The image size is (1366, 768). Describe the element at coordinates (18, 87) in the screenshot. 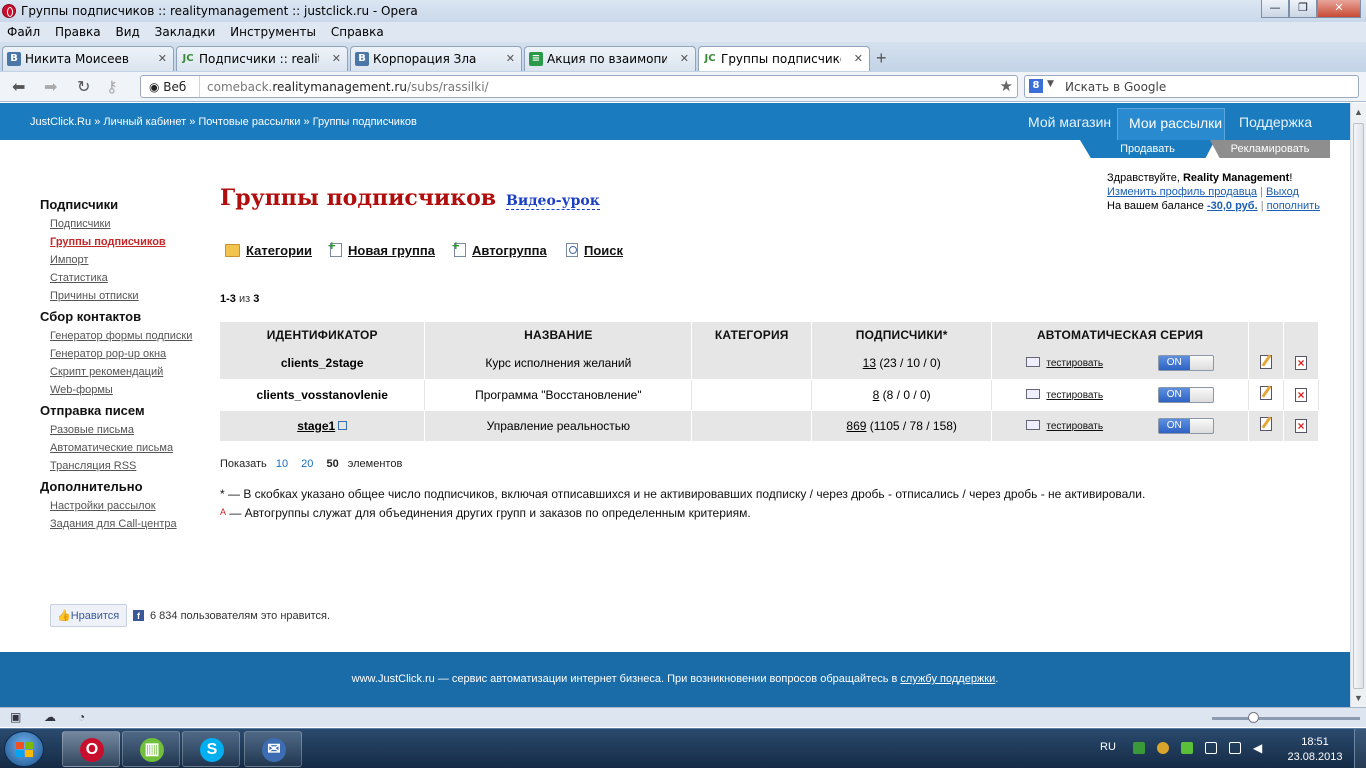

I see `back-icon: ⬅` at that location.